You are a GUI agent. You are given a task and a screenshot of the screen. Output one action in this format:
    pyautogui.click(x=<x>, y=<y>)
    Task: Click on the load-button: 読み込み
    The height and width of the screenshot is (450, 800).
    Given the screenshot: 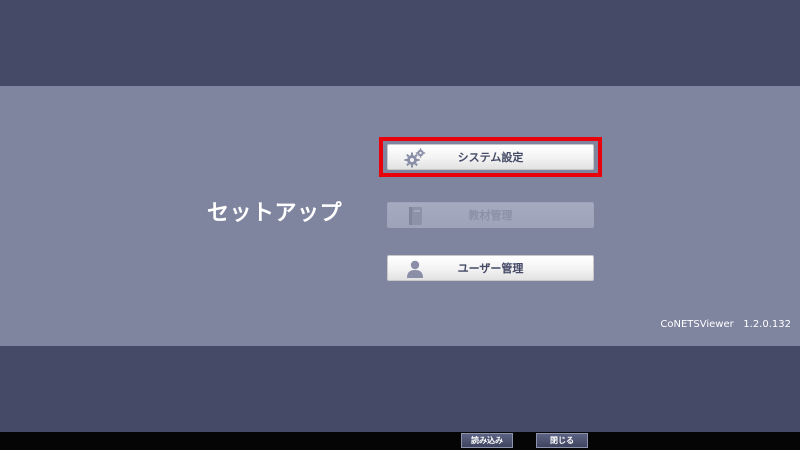 What is the action you would take?
    pyautogui.click(x=487, y=440)
    